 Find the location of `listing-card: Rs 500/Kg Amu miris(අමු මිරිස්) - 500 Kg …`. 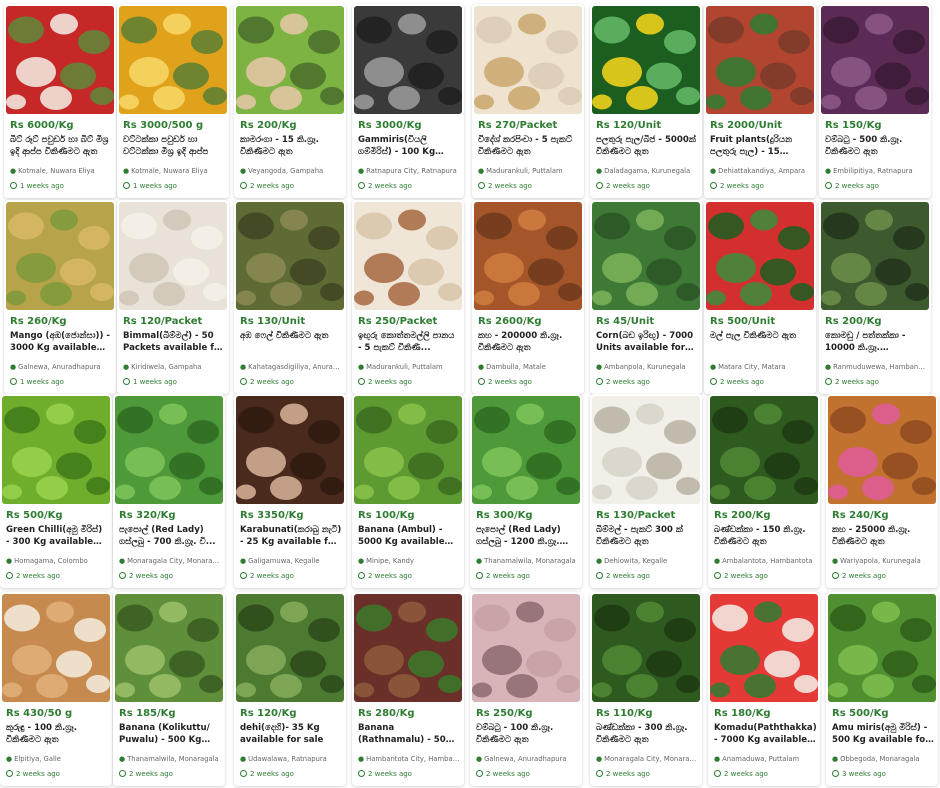

listing-card: Rs 500/Kg Amu miris(අමු මිරිස්) - 500 Kg … is located at coordinates (882, 689).